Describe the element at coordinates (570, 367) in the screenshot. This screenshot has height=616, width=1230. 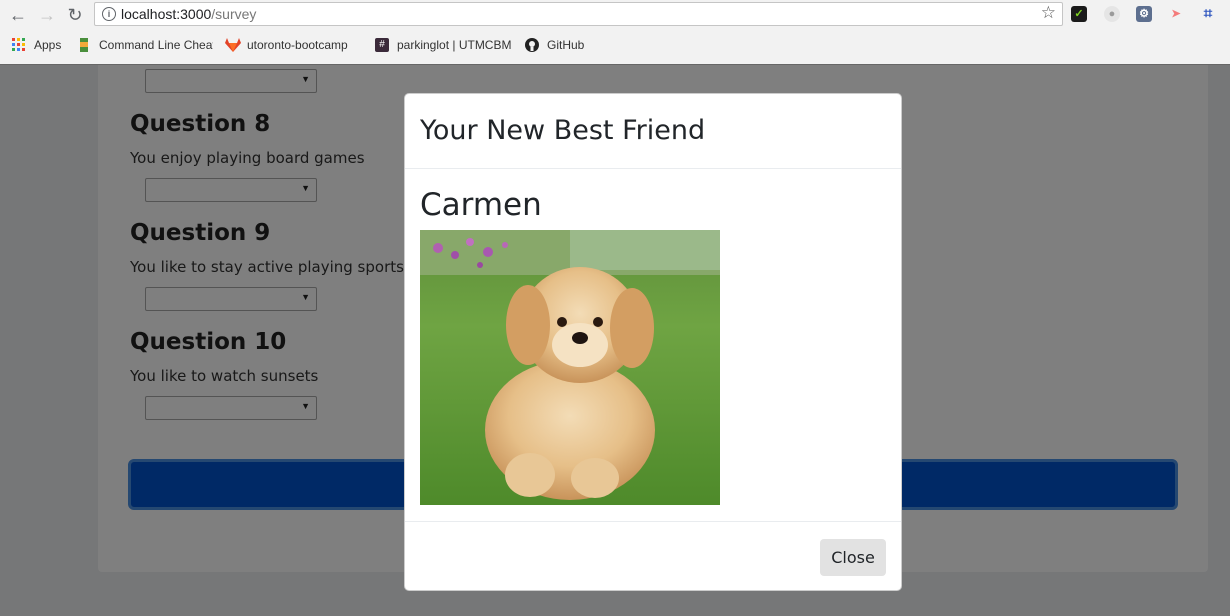
I see `friend-photo` at that location.